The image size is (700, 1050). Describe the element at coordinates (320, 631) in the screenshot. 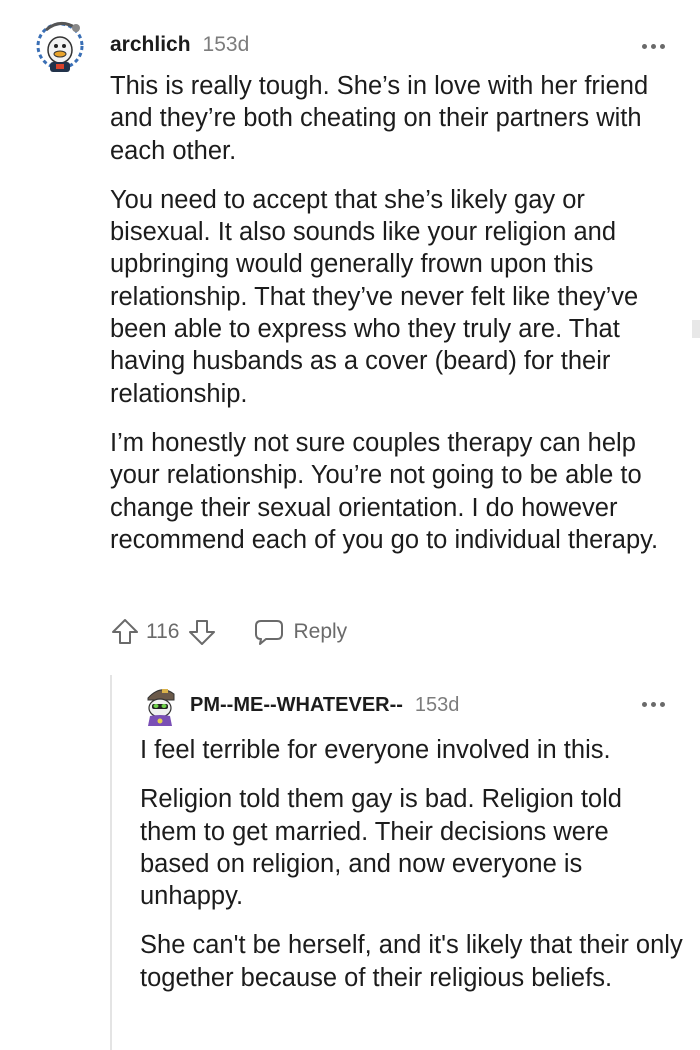

I see `reply-label: Reply` at that location.